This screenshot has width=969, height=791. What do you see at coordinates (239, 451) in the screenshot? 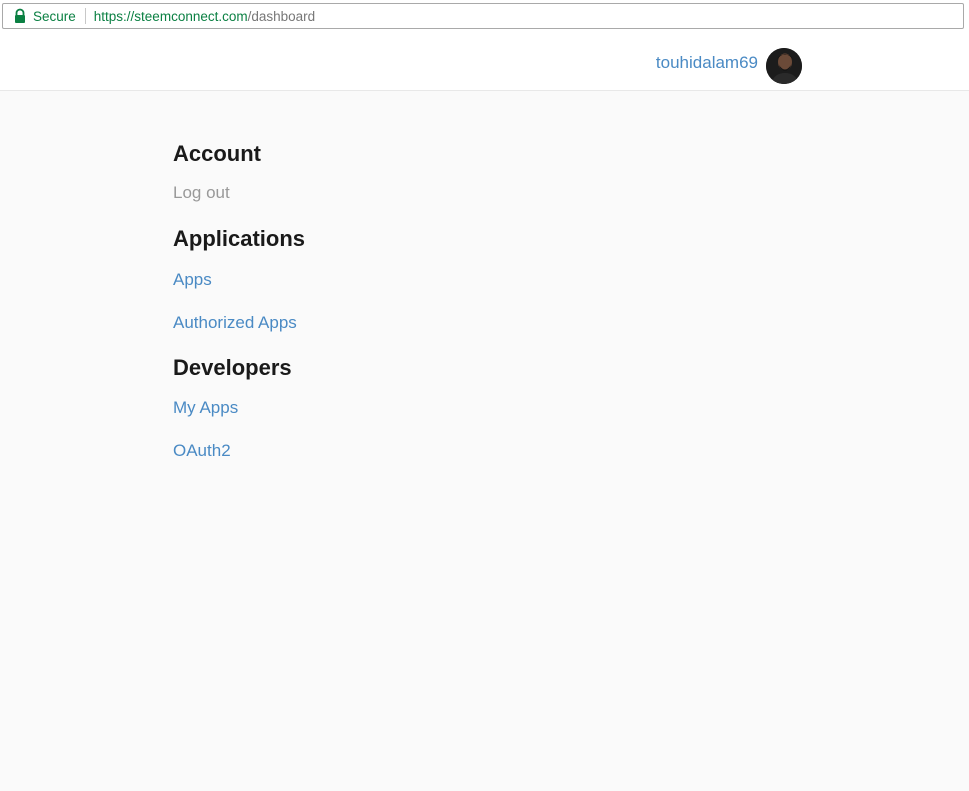
I see `oauth2-link: OAuth2` at bounding box center [239, 451].